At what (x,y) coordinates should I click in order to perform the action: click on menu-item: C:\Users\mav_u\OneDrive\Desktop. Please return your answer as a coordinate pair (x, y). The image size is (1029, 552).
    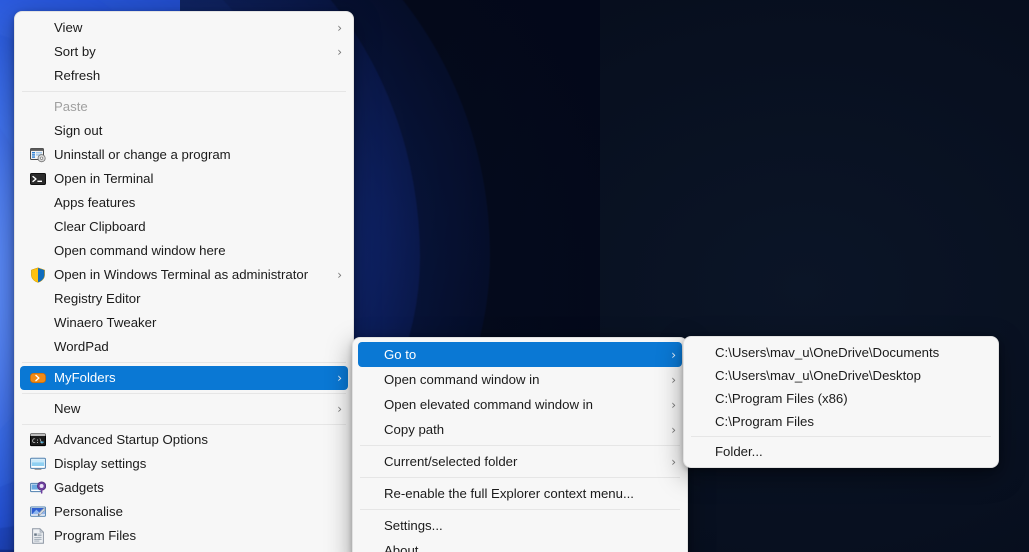
    Looking at the image, I should click on (841, 375).